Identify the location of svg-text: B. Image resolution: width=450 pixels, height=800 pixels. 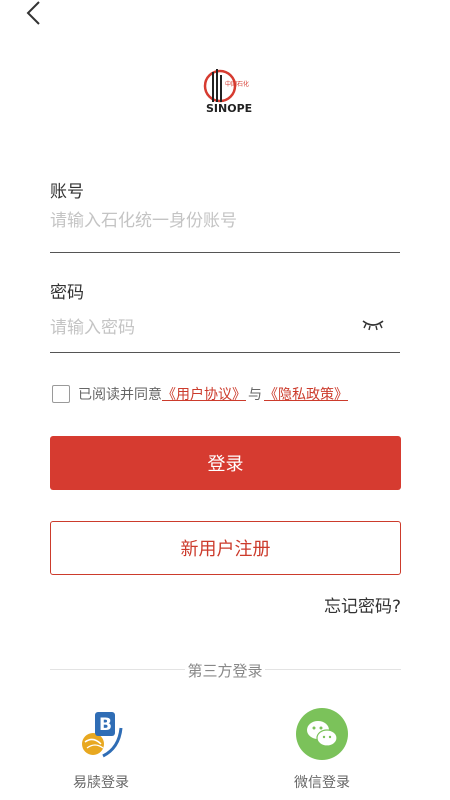
(105, 725).